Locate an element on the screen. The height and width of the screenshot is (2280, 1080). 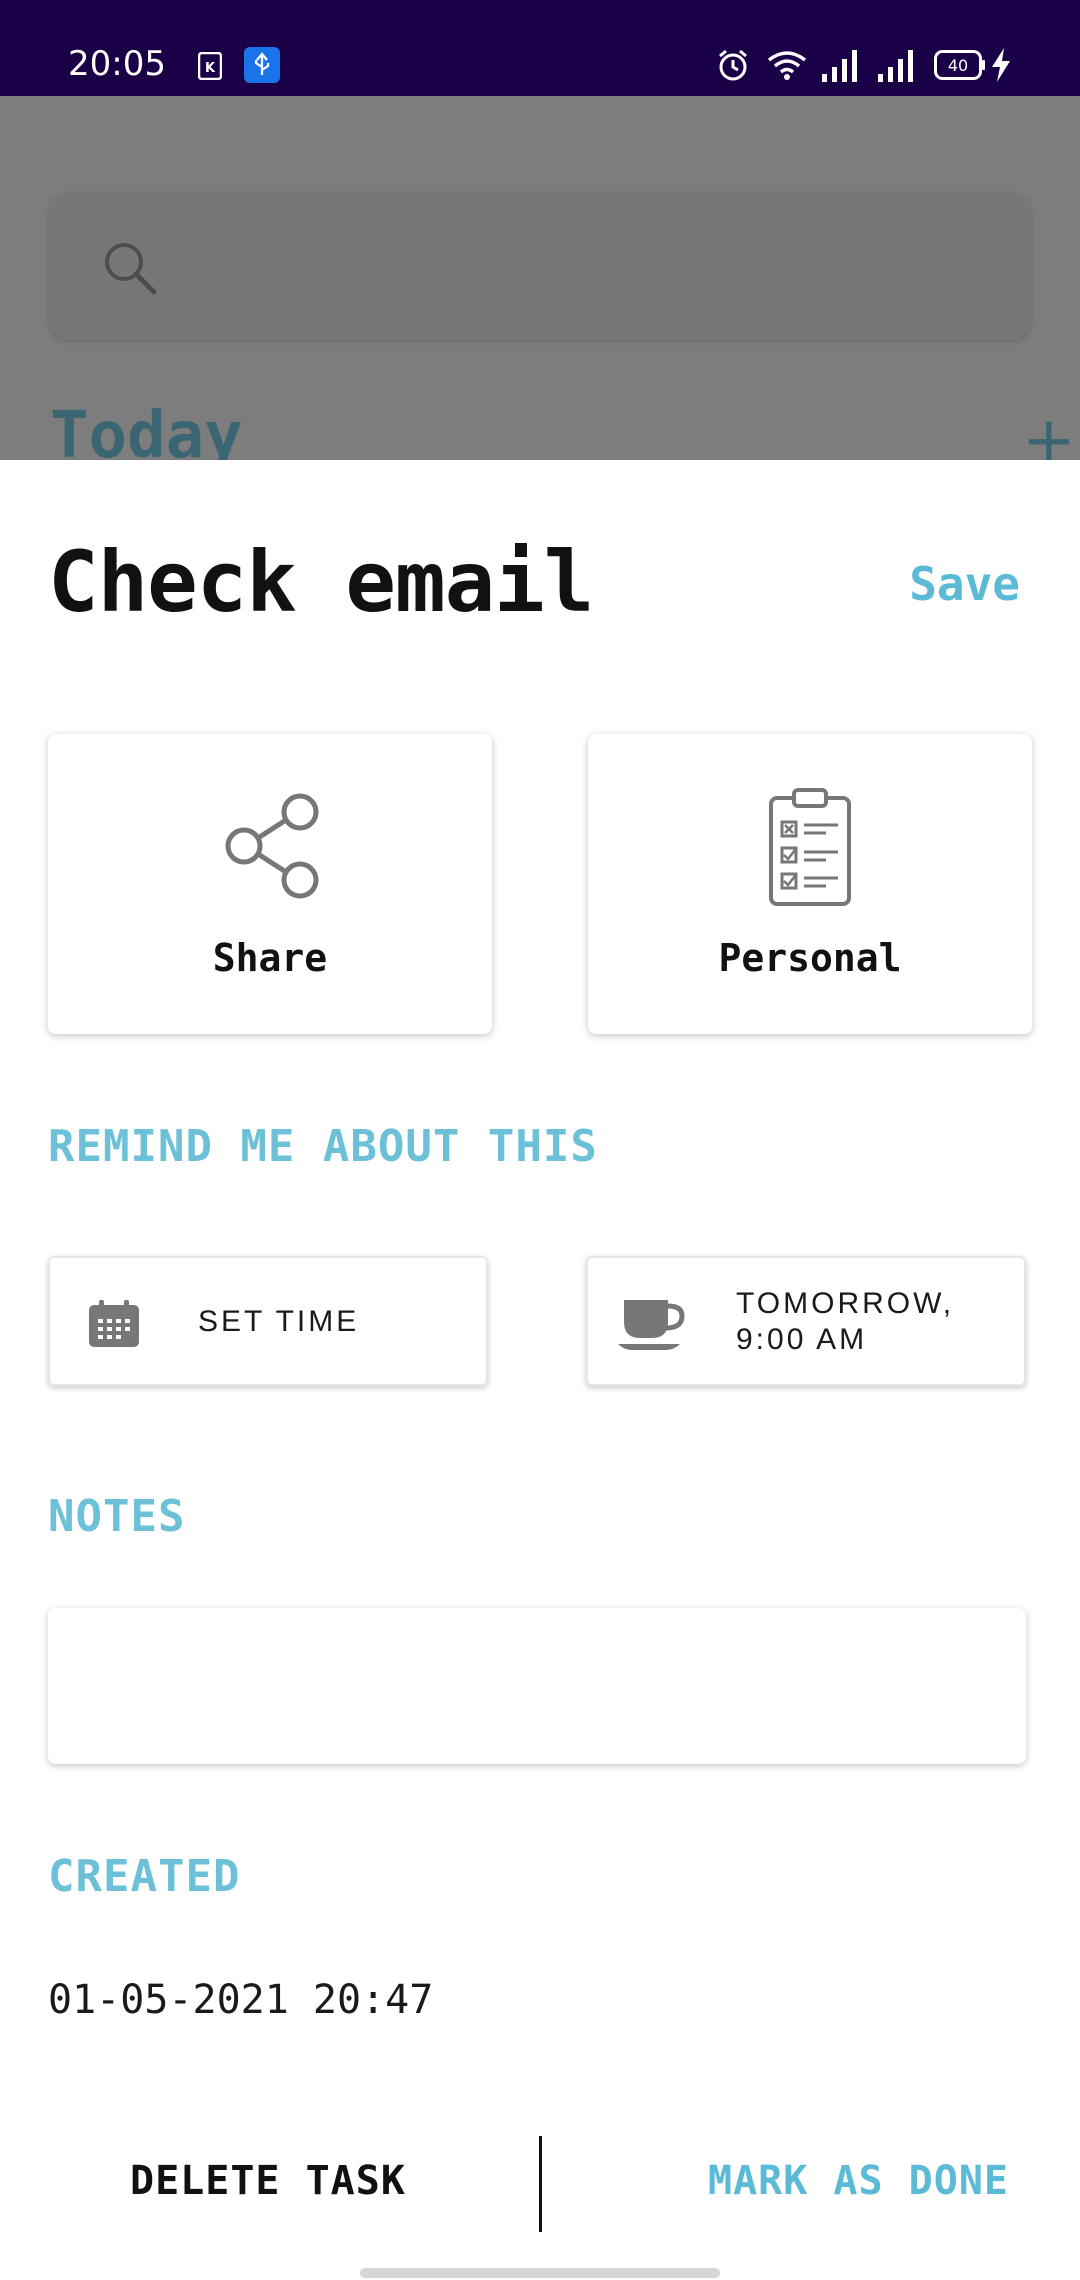
share-icon is located at coordinates (270, 846).